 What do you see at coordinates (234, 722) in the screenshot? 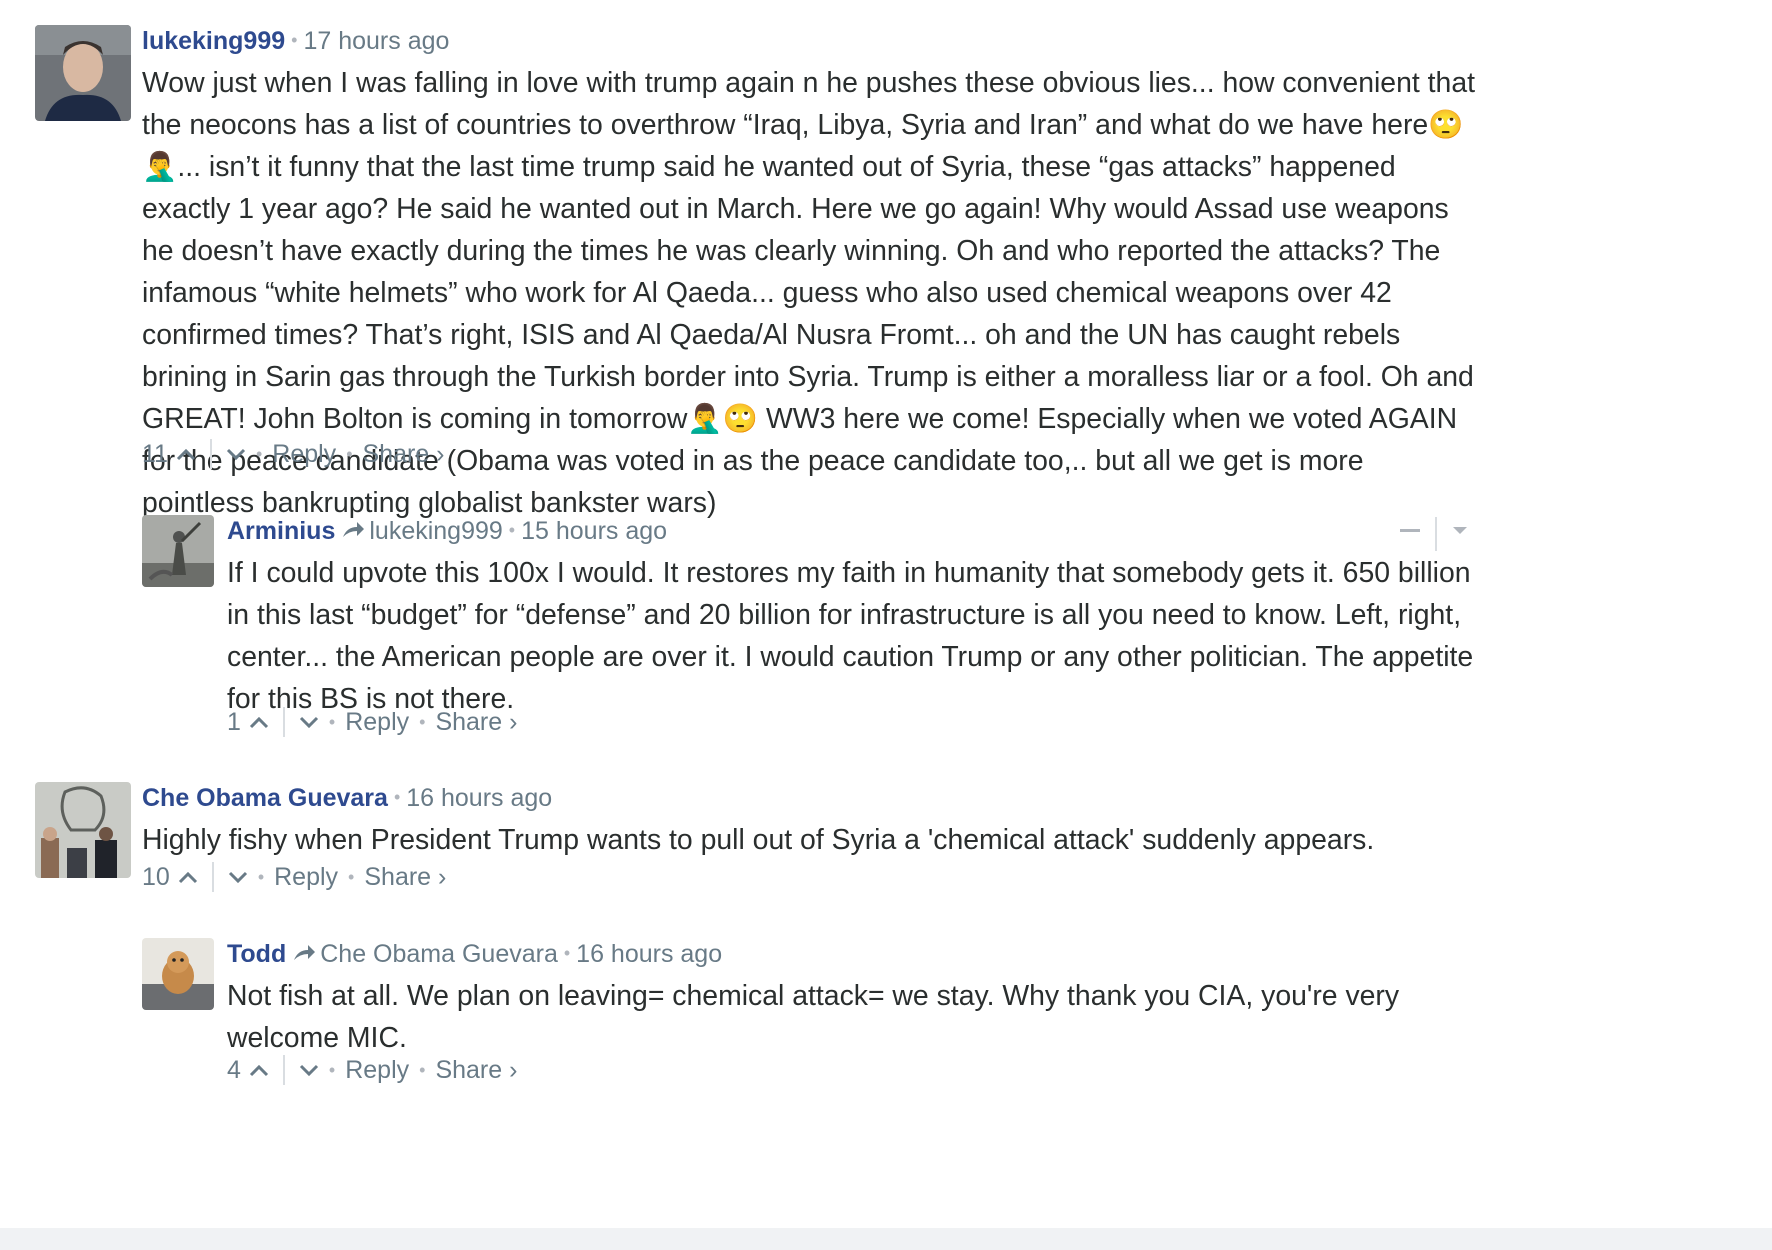
I see `vote-count: 1` at bounding box center [234, 722].